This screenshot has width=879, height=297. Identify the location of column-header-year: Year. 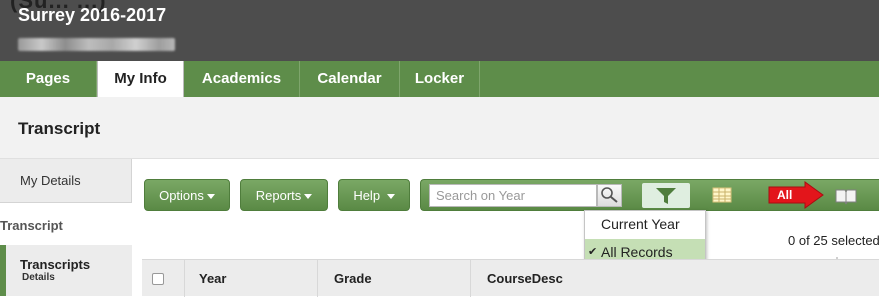
(251, 278).